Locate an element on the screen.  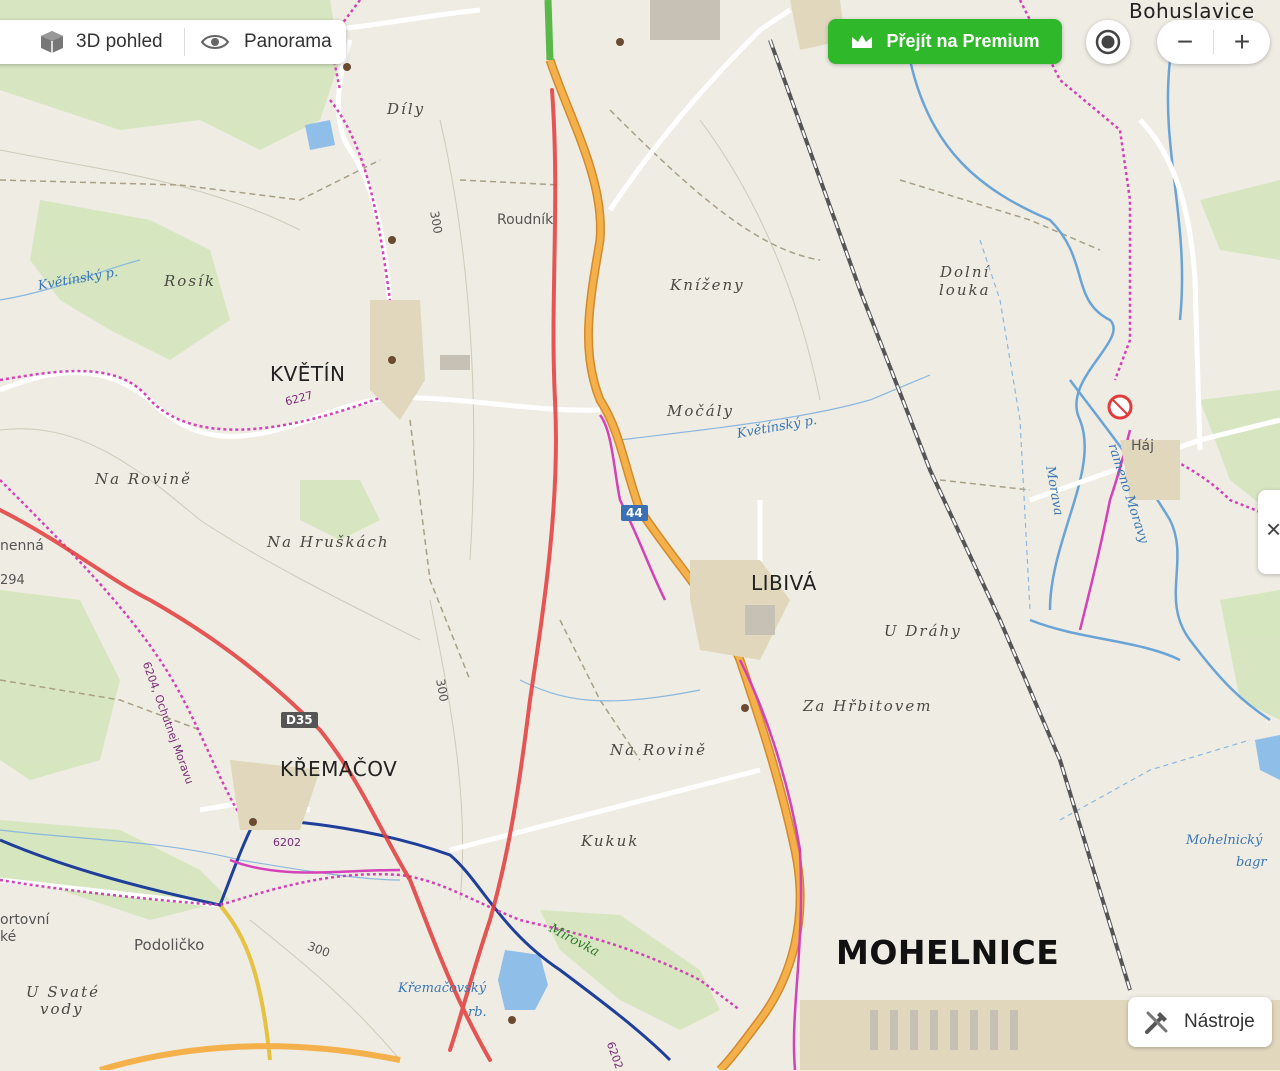
lake-label-bagr: bagr is located at coordinates (1251, 862).